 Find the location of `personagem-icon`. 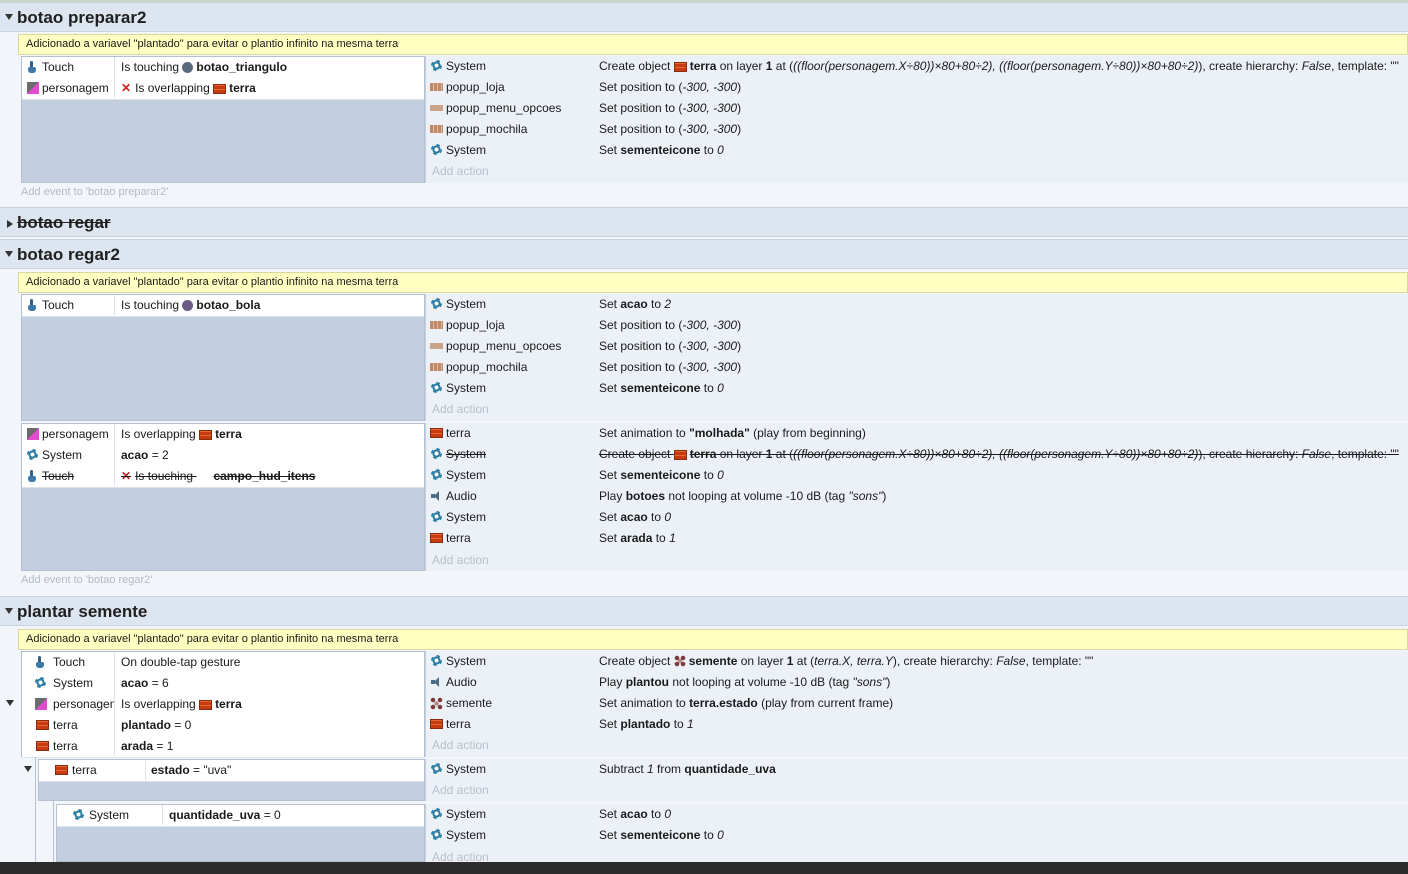

personagem-icon is located at coordinates (33, 434).